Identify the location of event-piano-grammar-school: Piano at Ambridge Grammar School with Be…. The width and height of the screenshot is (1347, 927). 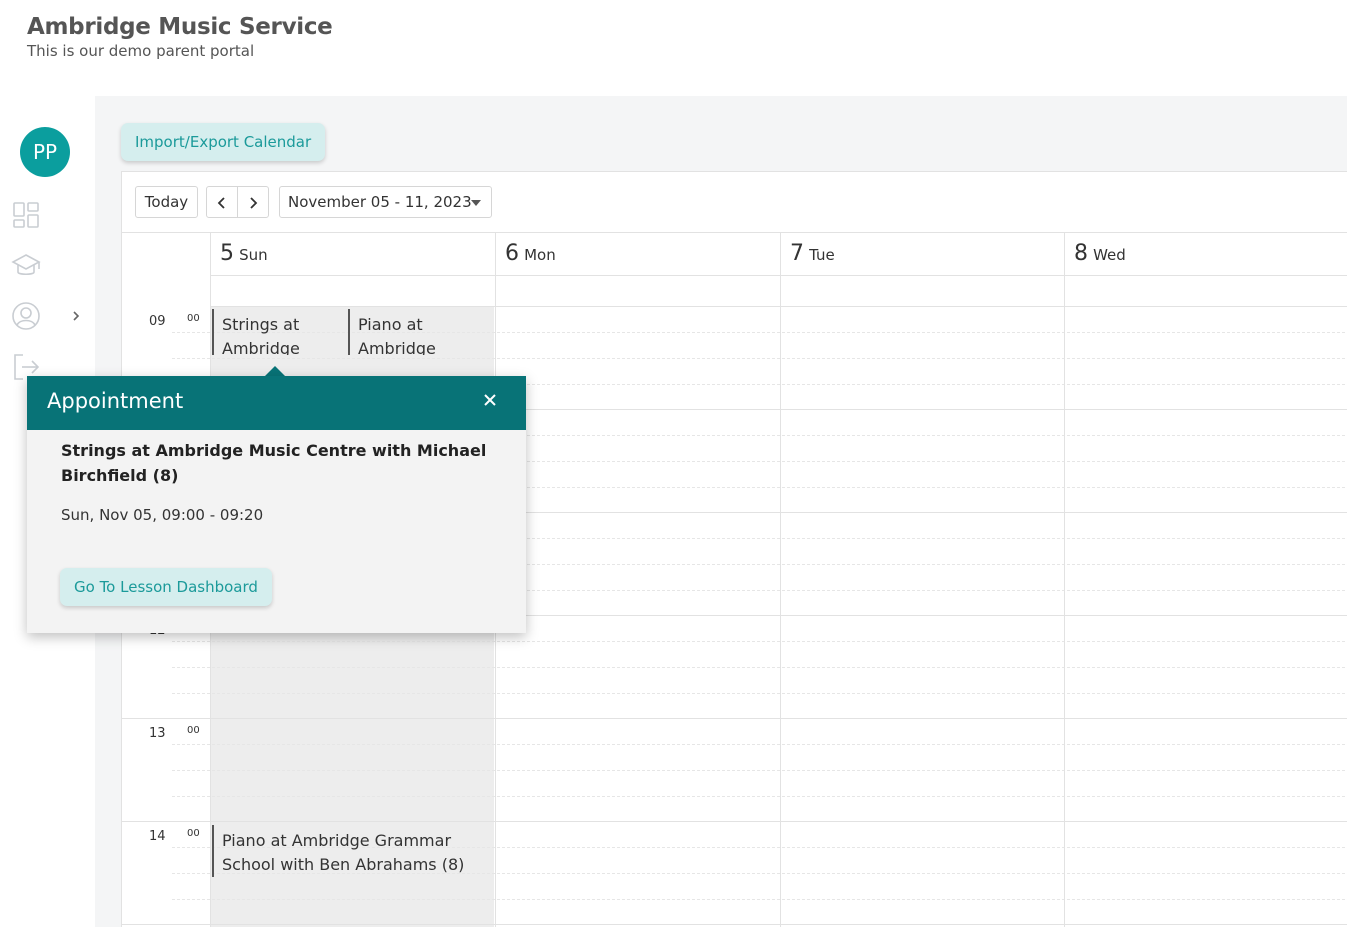
(349, 851).